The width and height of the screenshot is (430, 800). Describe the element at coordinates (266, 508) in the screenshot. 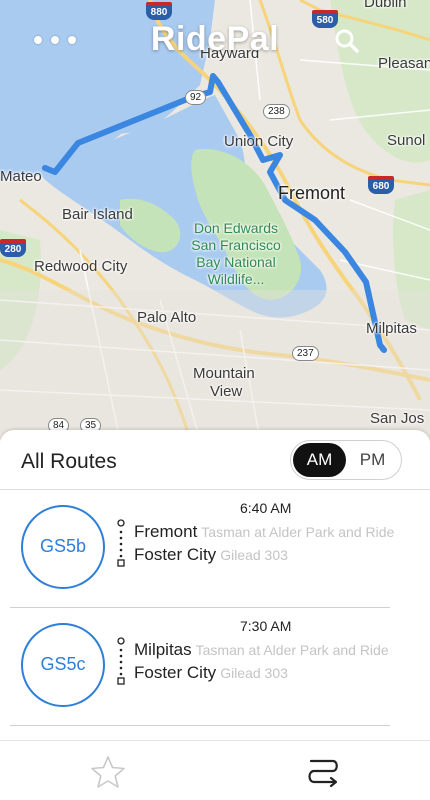

I see `route-departure-time: 6:40 AM` at that location.